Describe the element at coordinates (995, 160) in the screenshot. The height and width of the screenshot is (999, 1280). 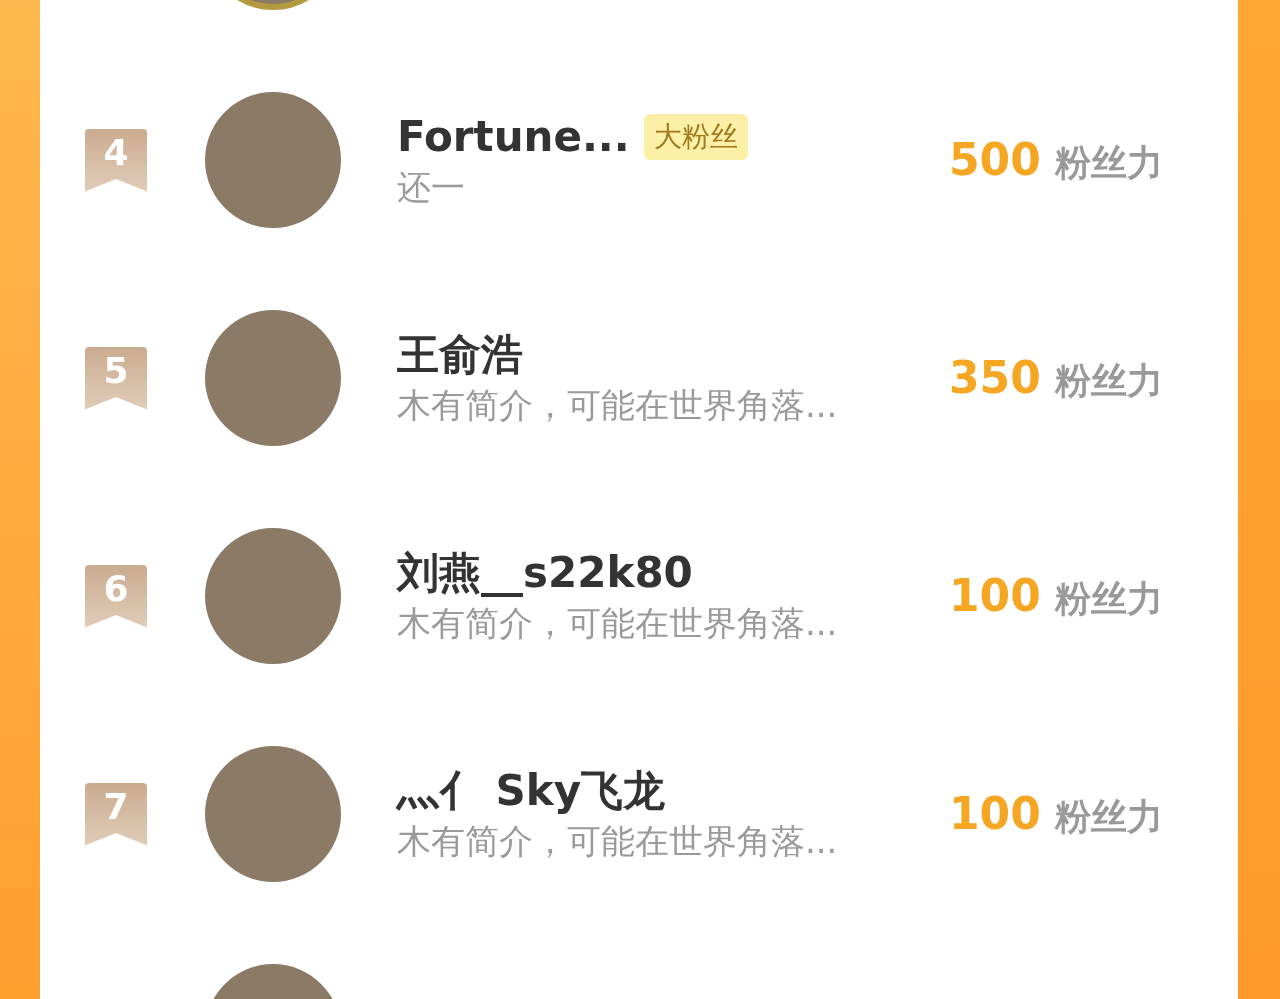
I see `fan-power-score: 500` at that location.